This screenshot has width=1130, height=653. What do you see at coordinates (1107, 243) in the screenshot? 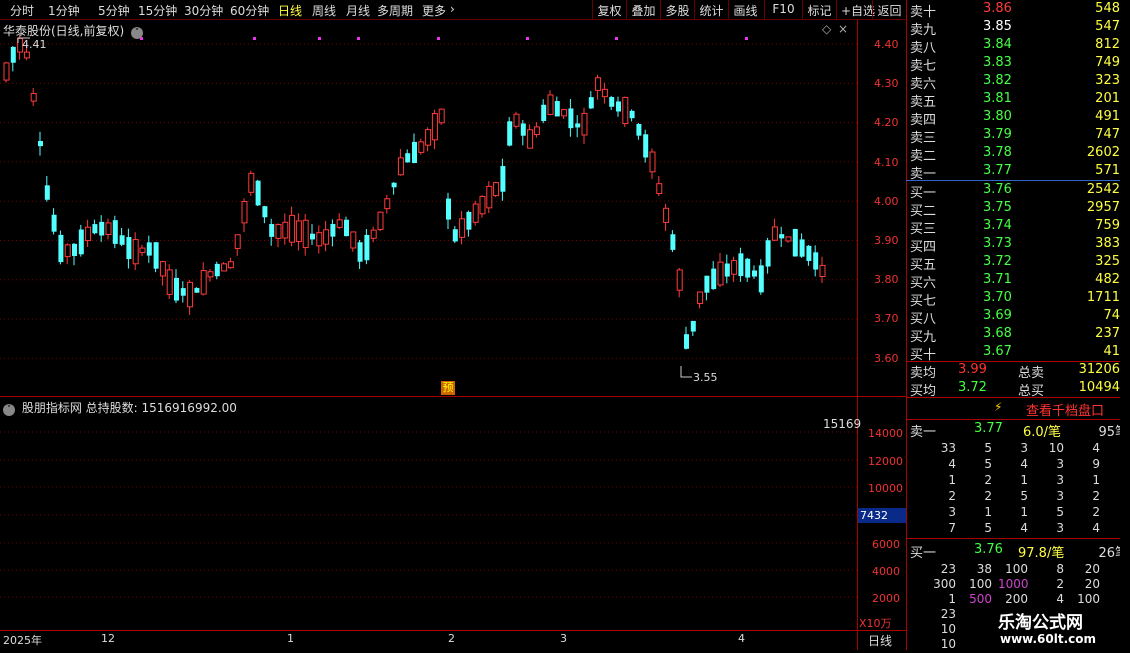
I see `bid-volume: 383` at bounding box center [1107, 243].